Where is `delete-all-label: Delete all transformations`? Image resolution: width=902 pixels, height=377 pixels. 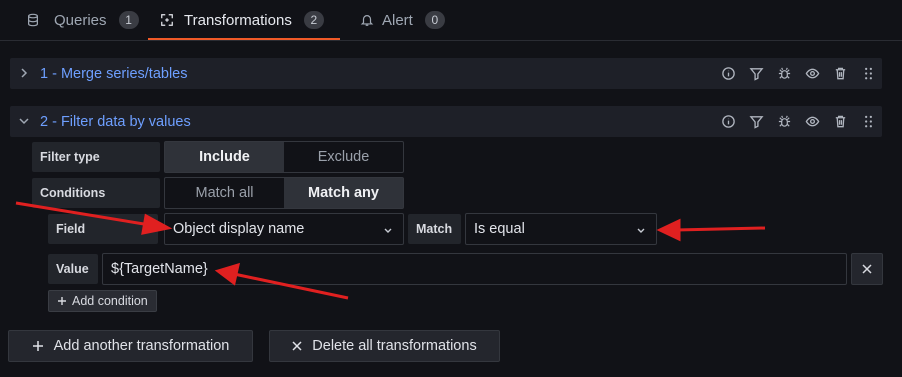
delete-all-label: Delete all transformations is located at coordinates (394, 346).